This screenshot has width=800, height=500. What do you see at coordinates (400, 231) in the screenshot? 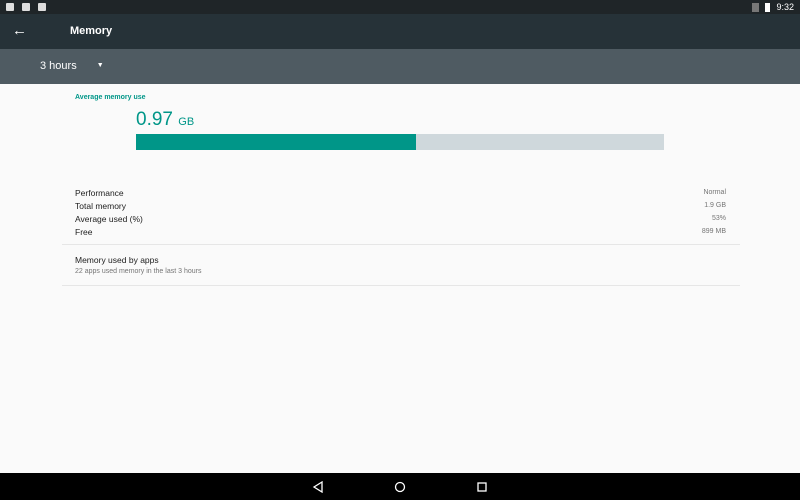
I see `stat-row: Free 899 MB` at bounding box center [400, 231].